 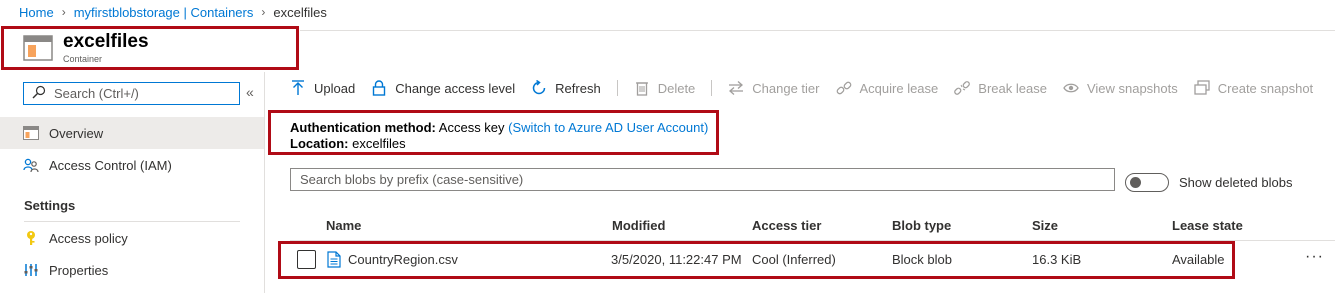 What do you see at coordinates (1202, 88) in the screenshot?
I see `snapshot-icon` at bounding box center [1202, 88].